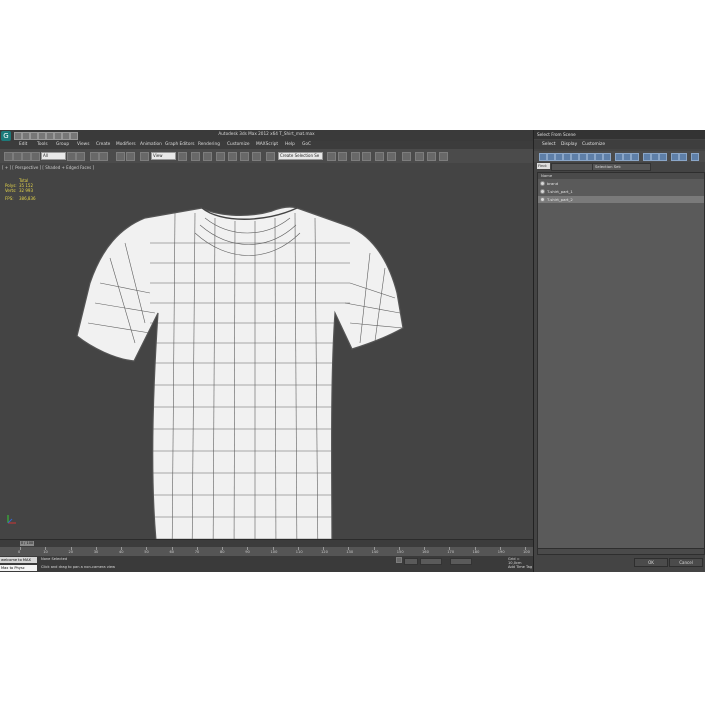 The width and height of the screenshot is (705, 705). I want to click on filter-icon, so click(695, 157).